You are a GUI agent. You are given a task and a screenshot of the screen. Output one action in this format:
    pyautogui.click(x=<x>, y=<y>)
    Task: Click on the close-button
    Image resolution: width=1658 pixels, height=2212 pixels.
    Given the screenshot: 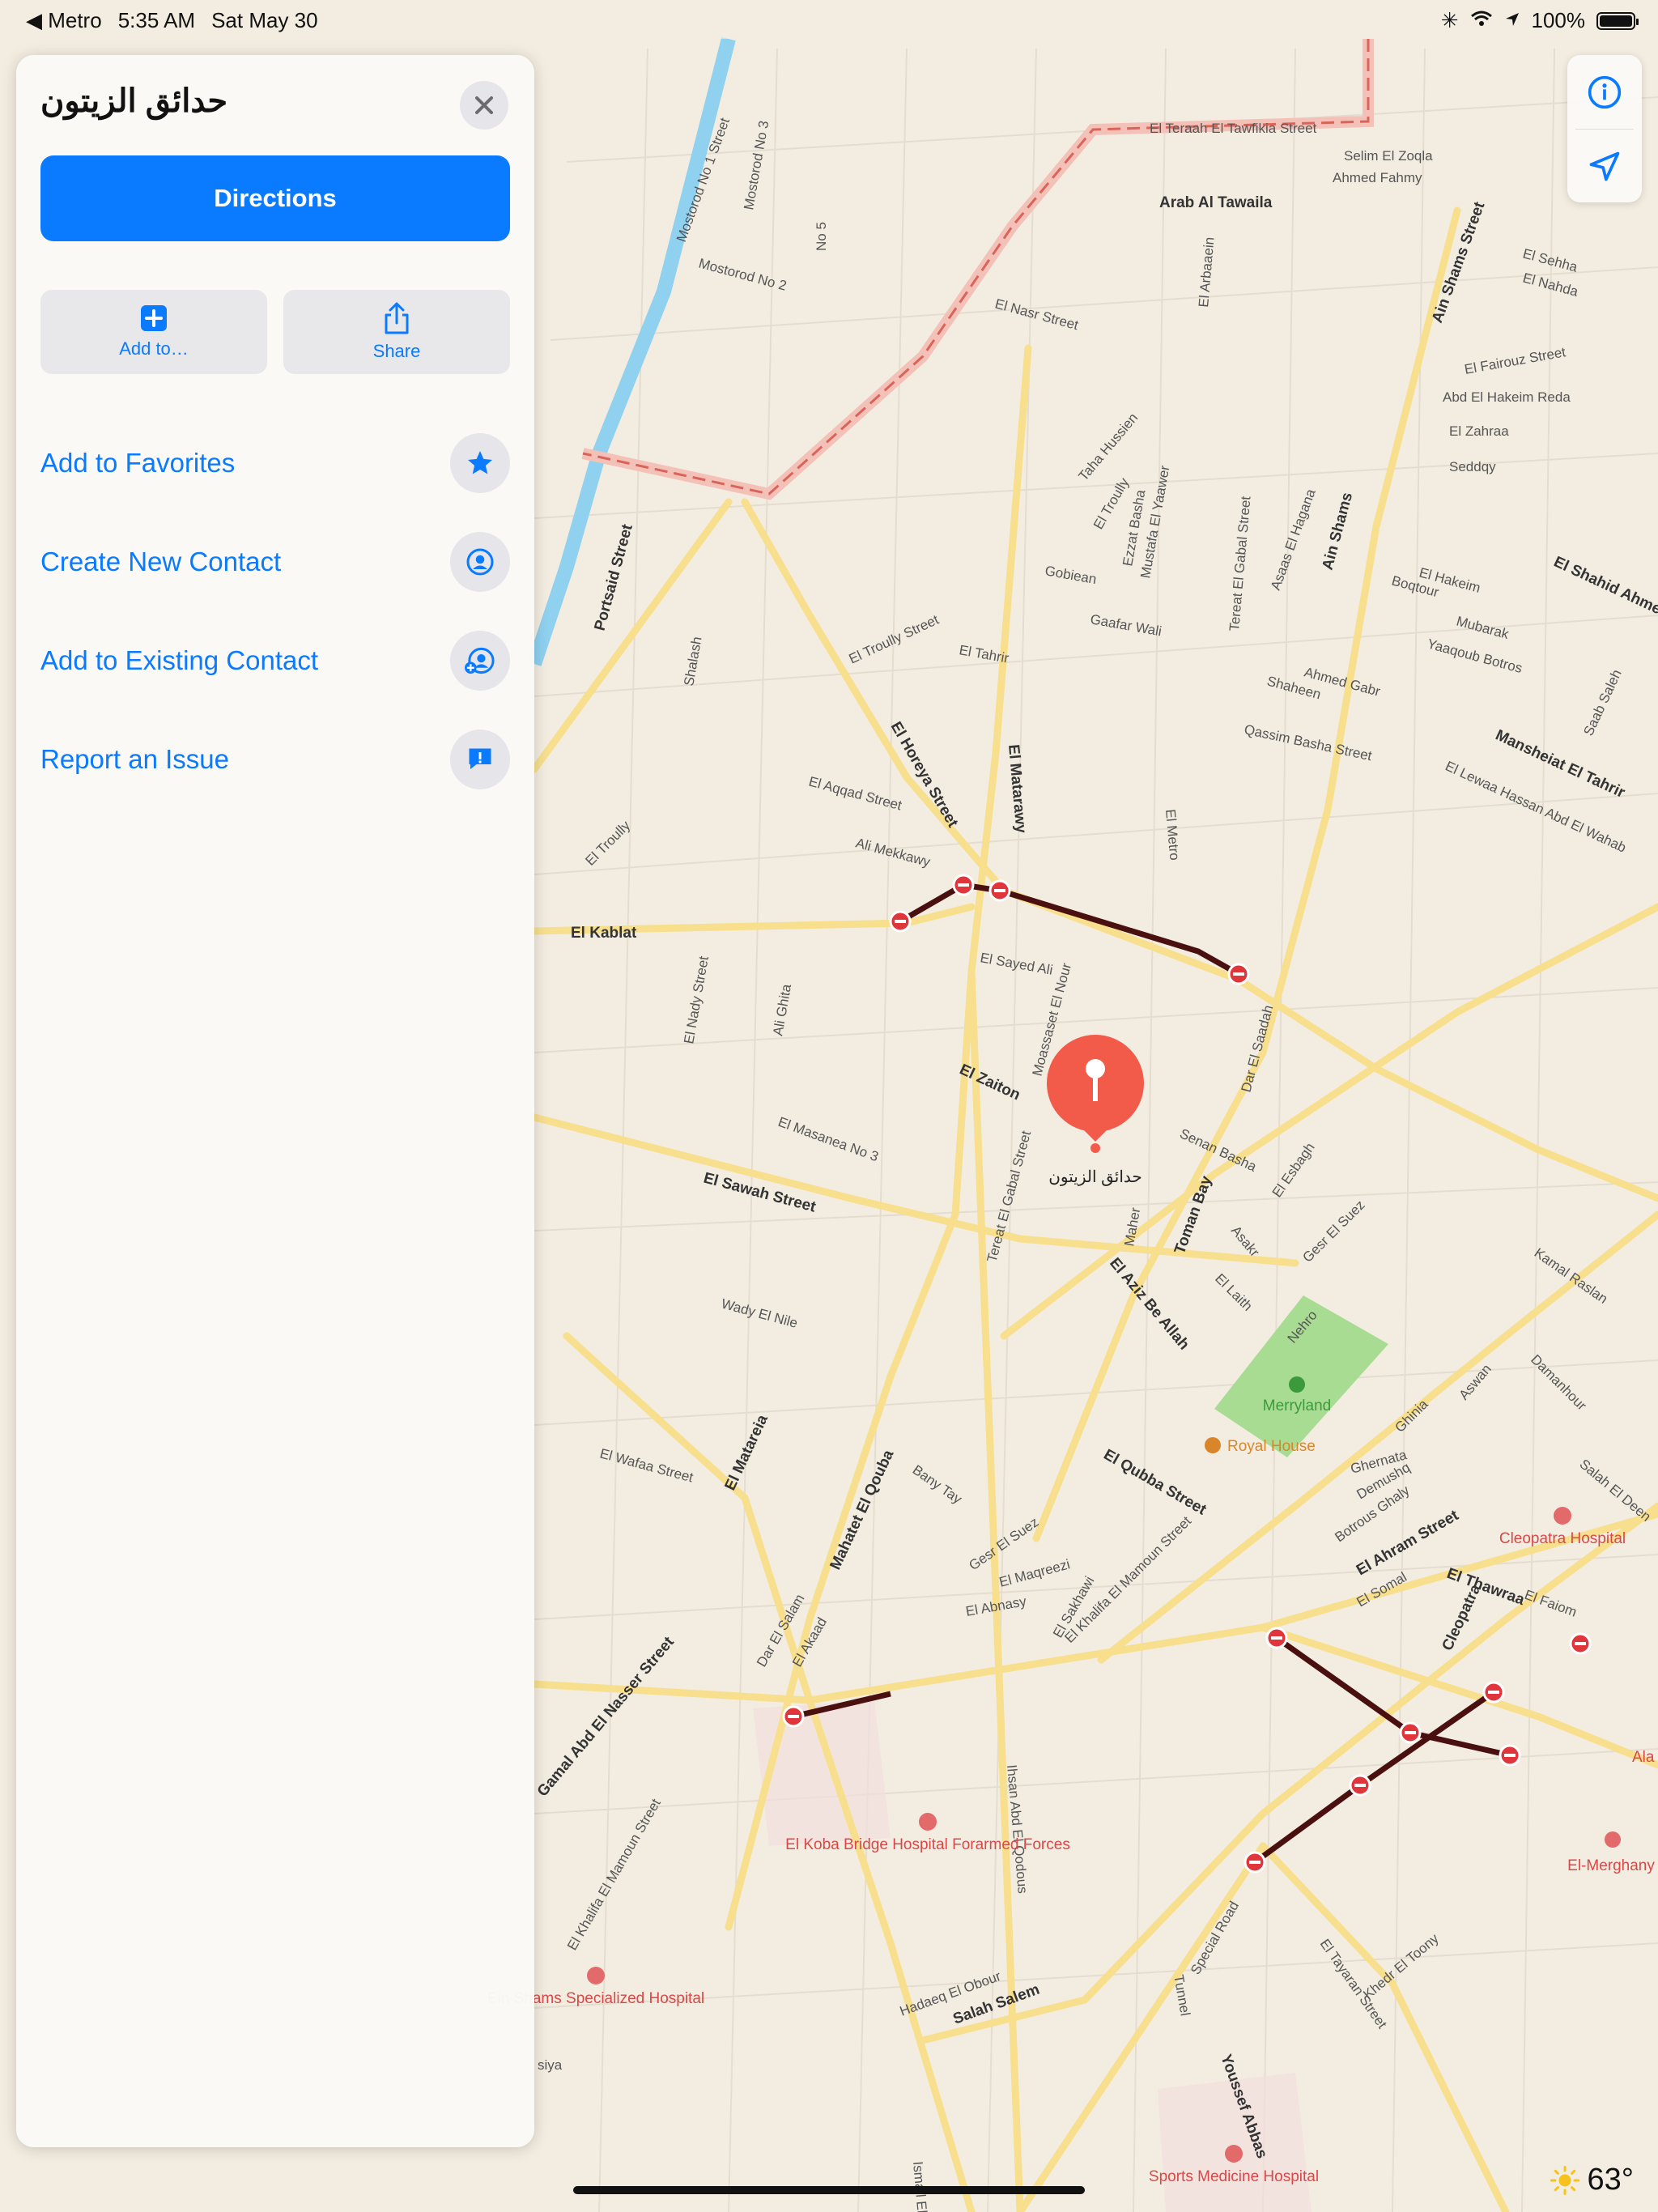 What is the action you would take?
    pyautogui.click(x=484, y=105)
    